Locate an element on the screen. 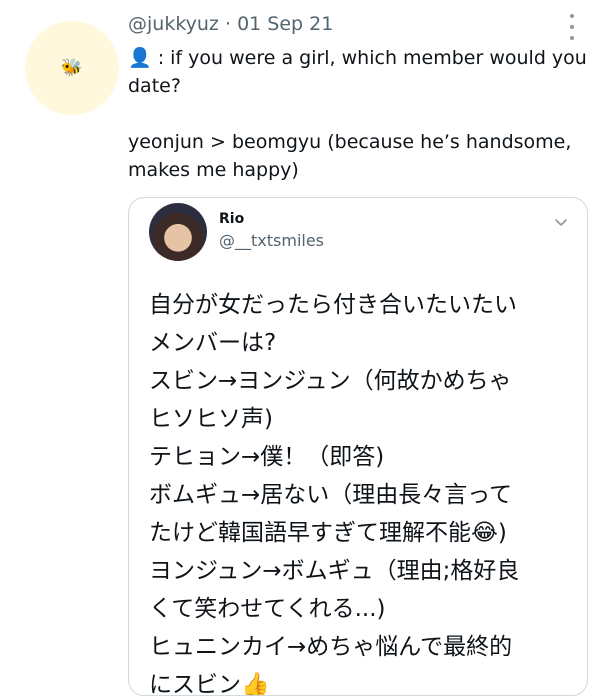  quoted-line: メンバーは? is located at coordinates (213, 343).